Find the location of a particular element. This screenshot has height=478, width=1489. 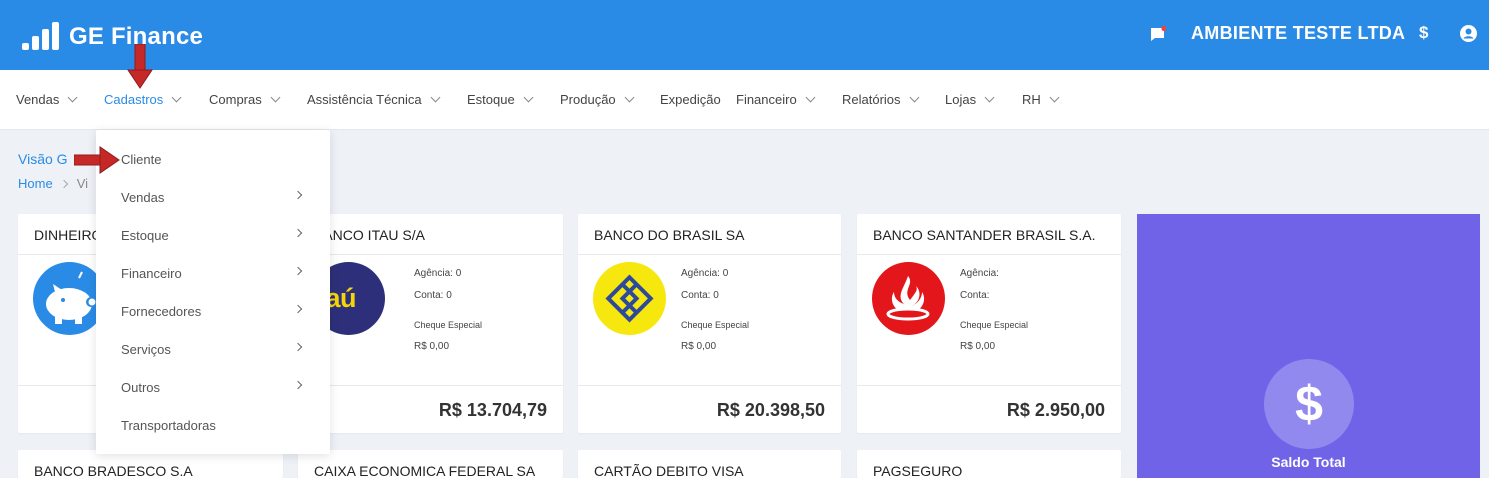

card-title: PAGSEGURO is located at coordinates (918, 470).